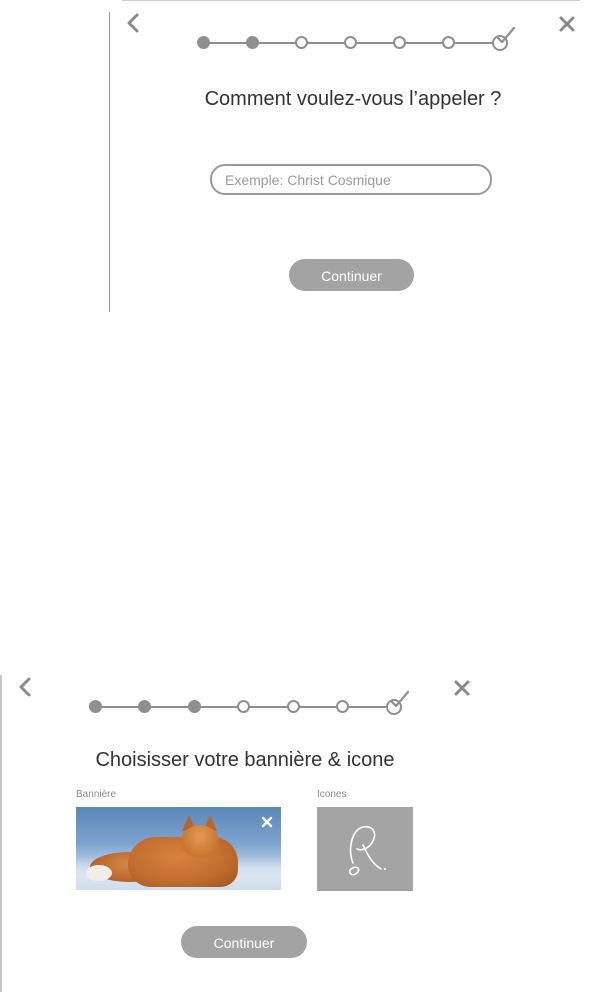  What do you see at coordinates (351, 0) in the screenshot?
I see `top-divider` at bounding box center [351, 0].